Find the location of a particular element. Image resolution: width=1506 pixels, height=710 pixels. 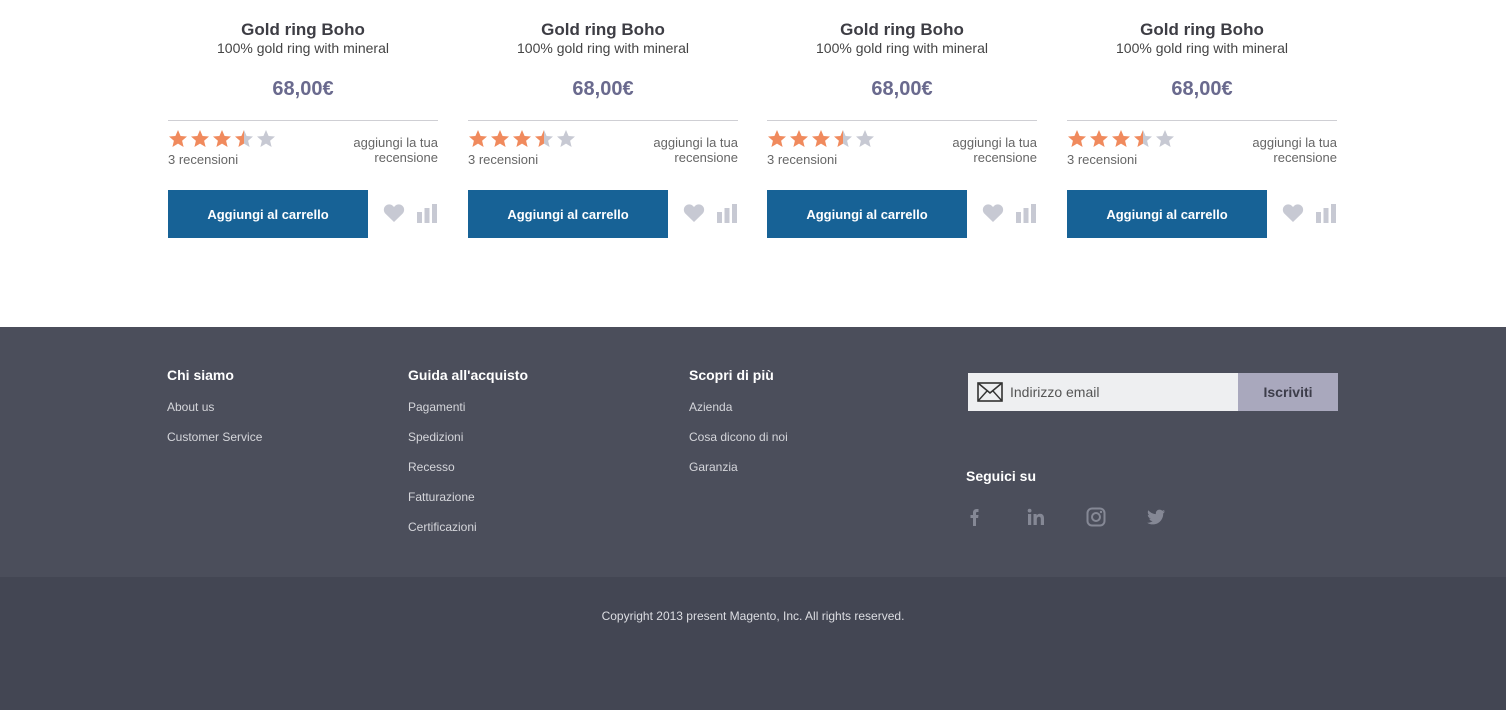

linkedin-icon is located at coordinates (1036, 518).